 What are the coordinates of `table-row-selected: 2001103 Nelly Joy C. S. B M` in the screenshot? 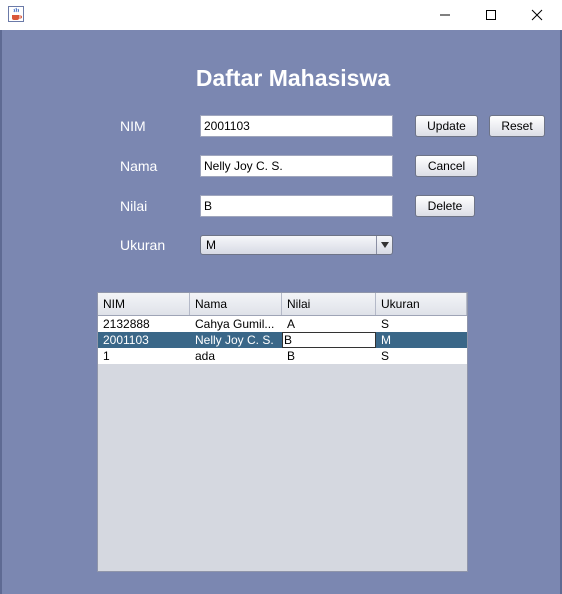 It's located at (282, 340).